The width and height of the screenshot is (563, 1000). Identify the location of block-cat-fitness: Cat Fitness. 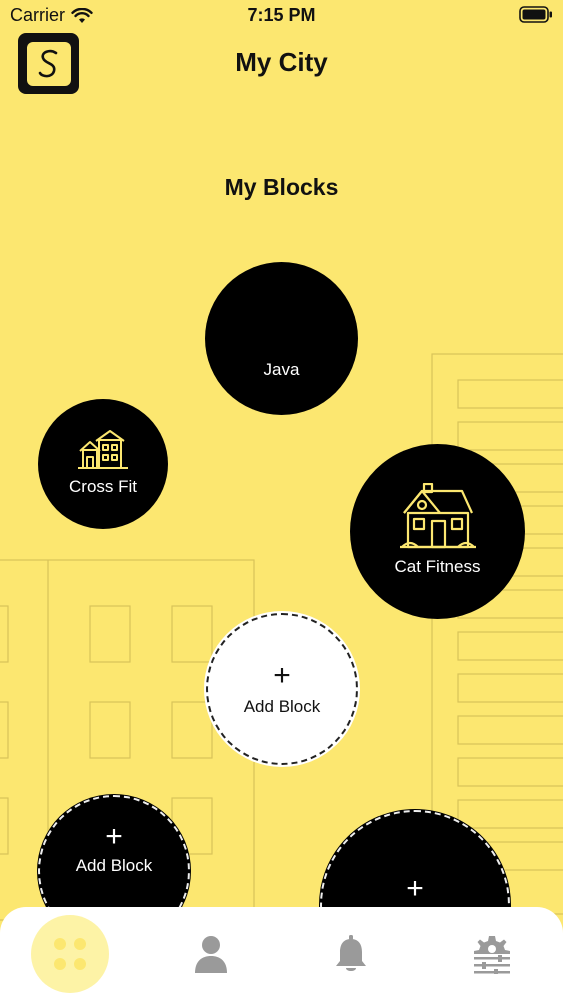
(437, 531).